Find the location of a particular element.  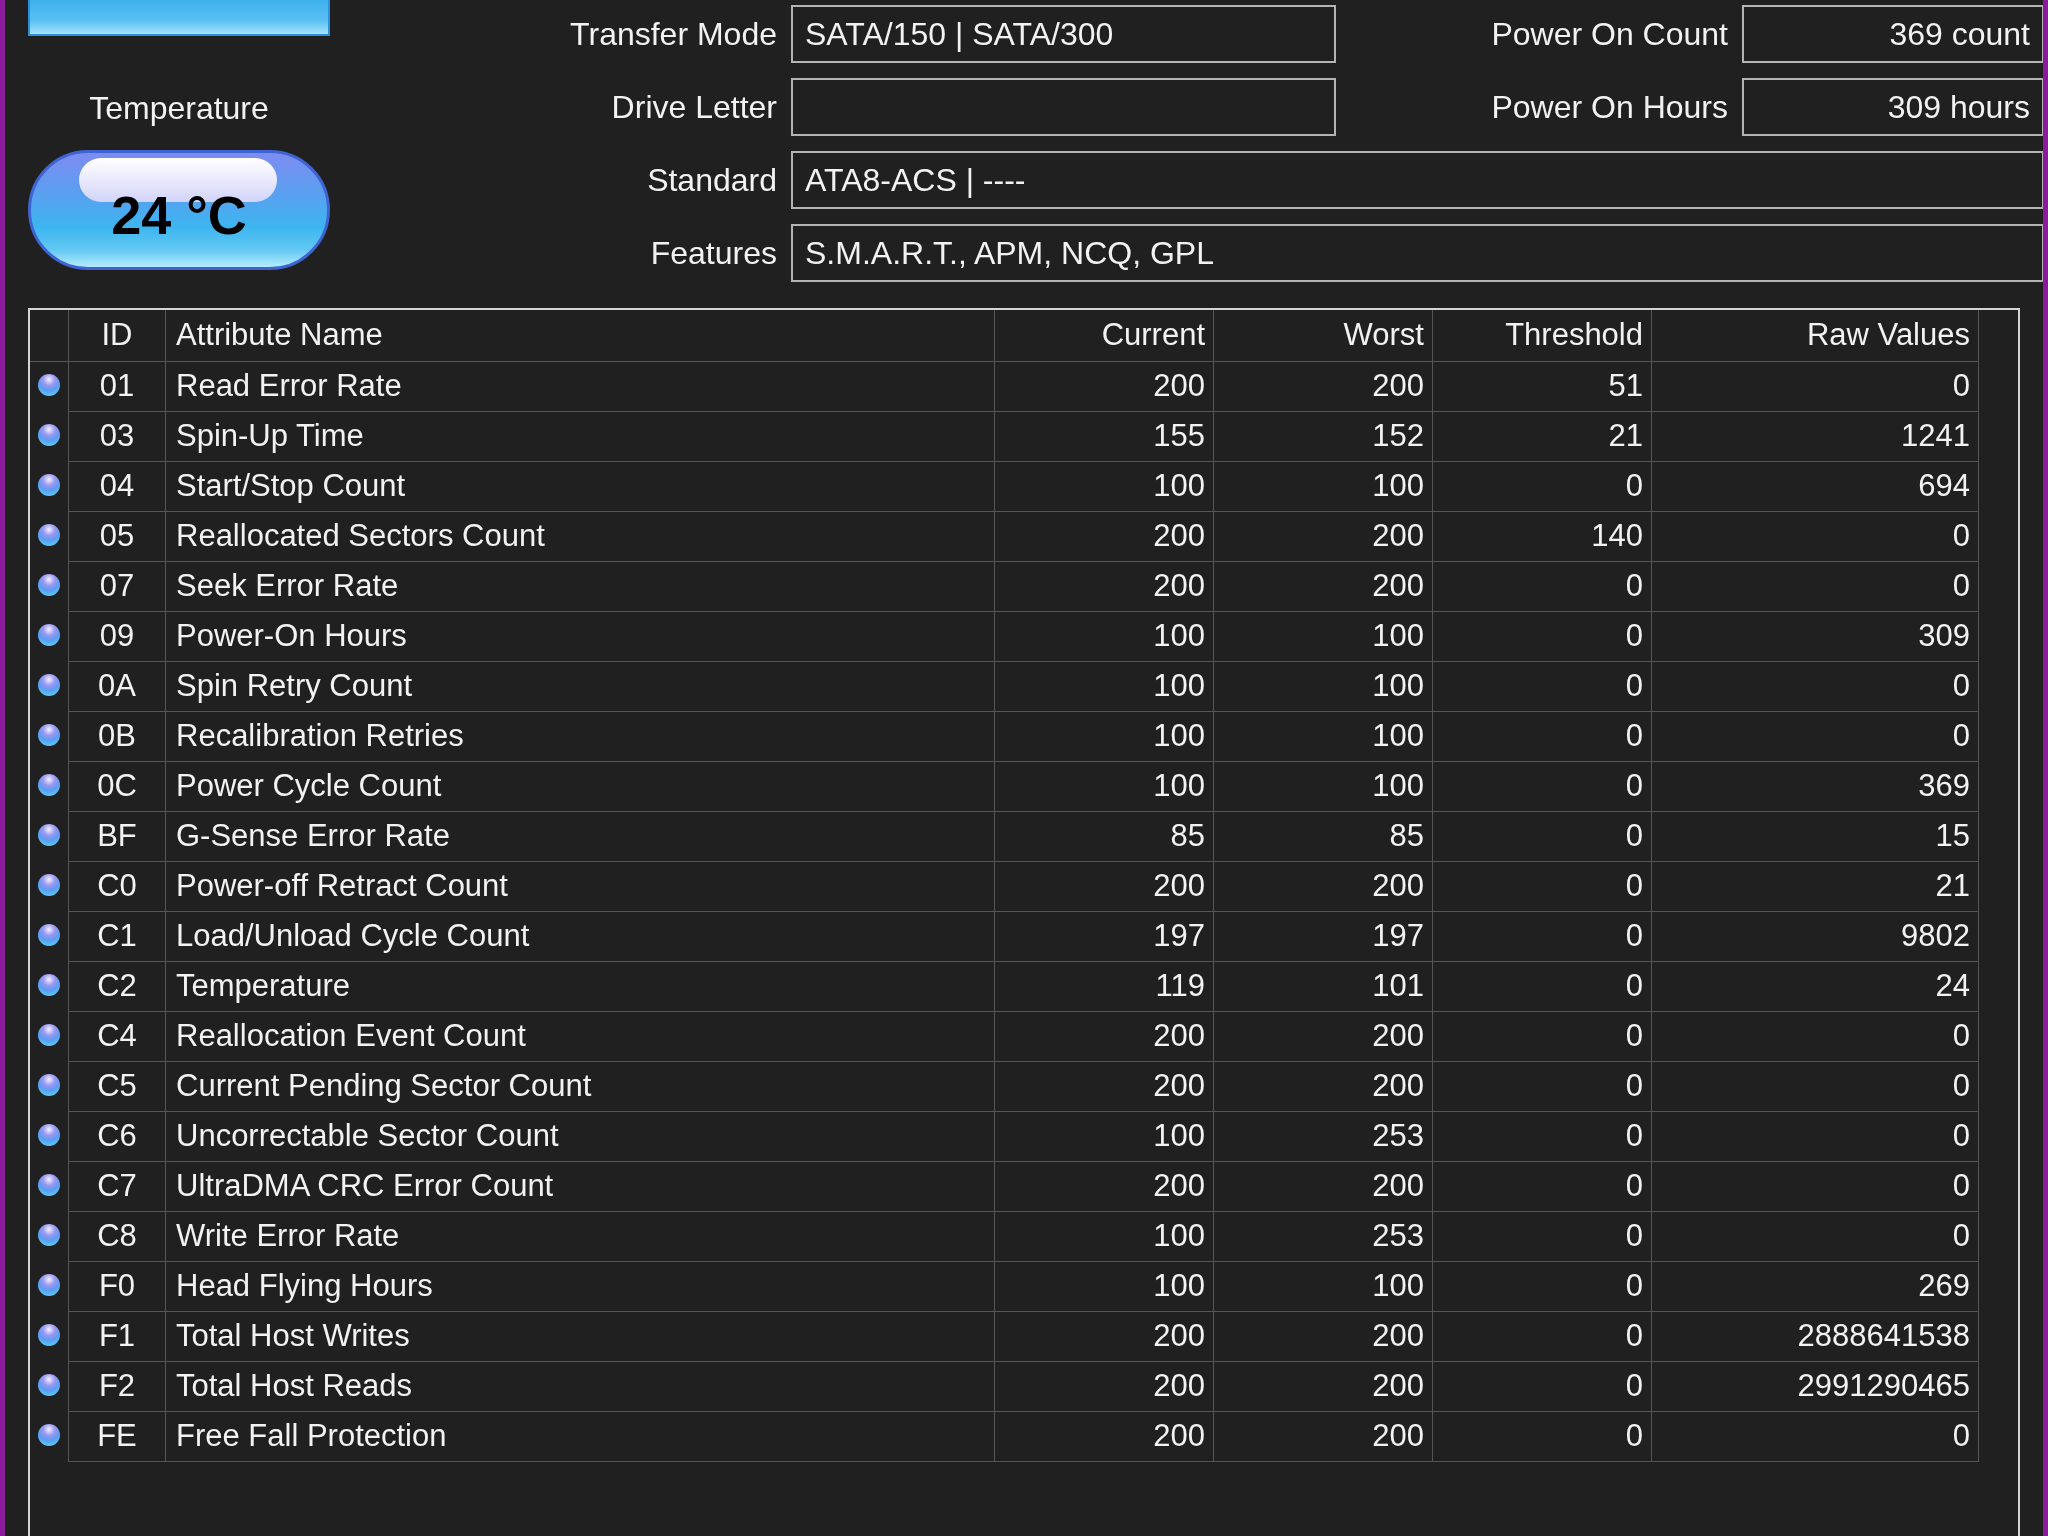

table-cell: 197 is located at coordinates (1104, 937).